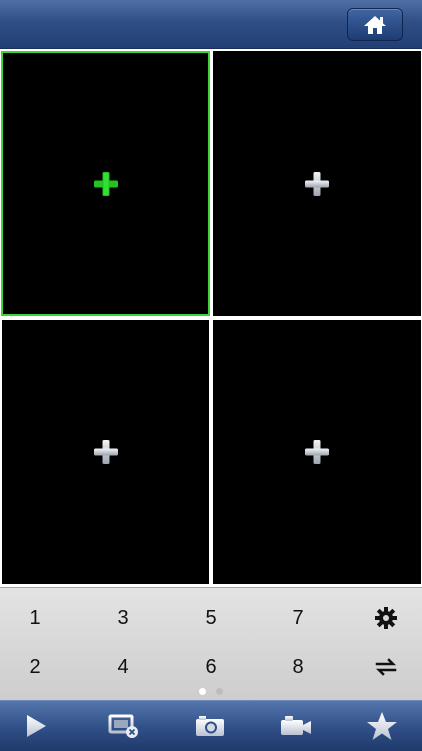 The image size is (422, 751). I want to click on star-icon, so click(382, 726).